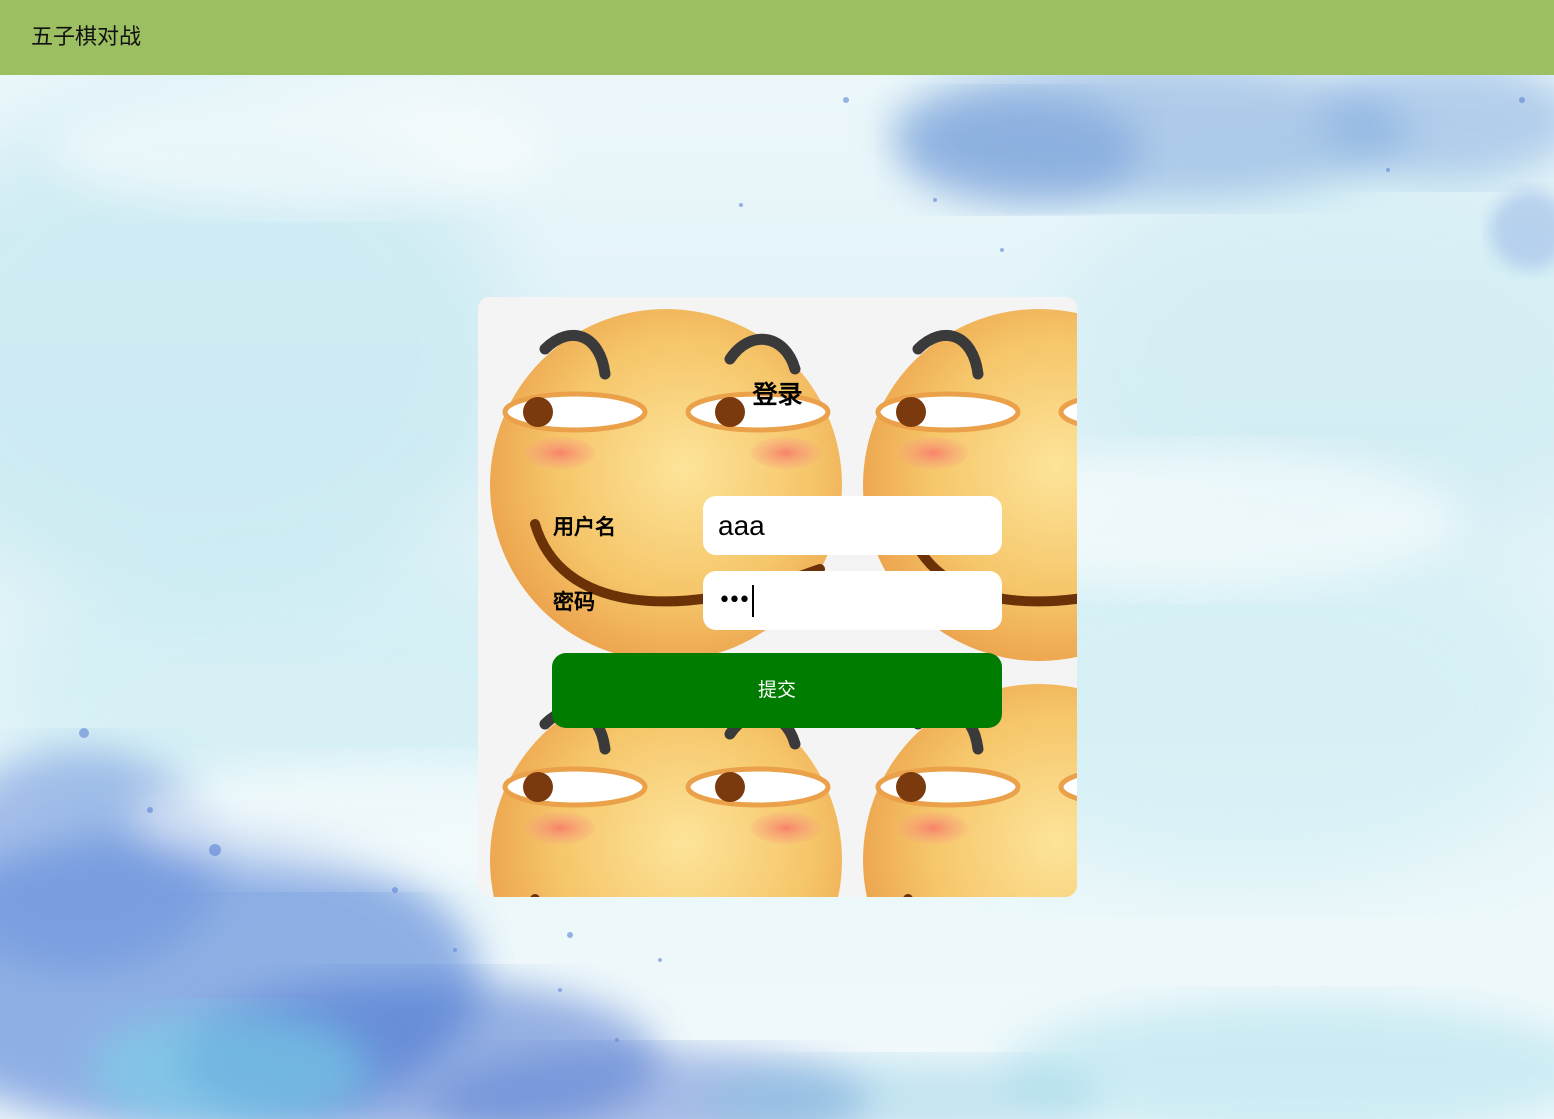  Describe the element at coordinates (86, 37) in the screenshot. I see `app-title: 五子棋对战` at that location.